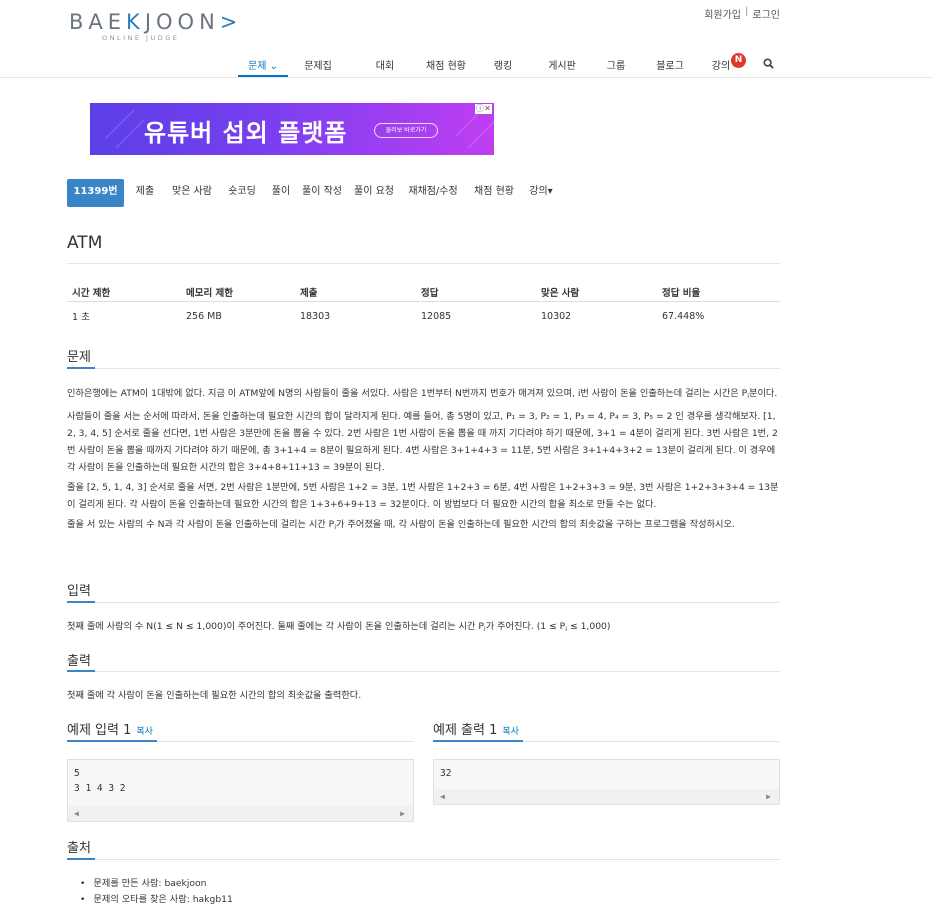  Describe the element at coordinates (156, 884) in the screenshot. I see `source-item: 문제를 만든 사람: baekjoon` at that location.